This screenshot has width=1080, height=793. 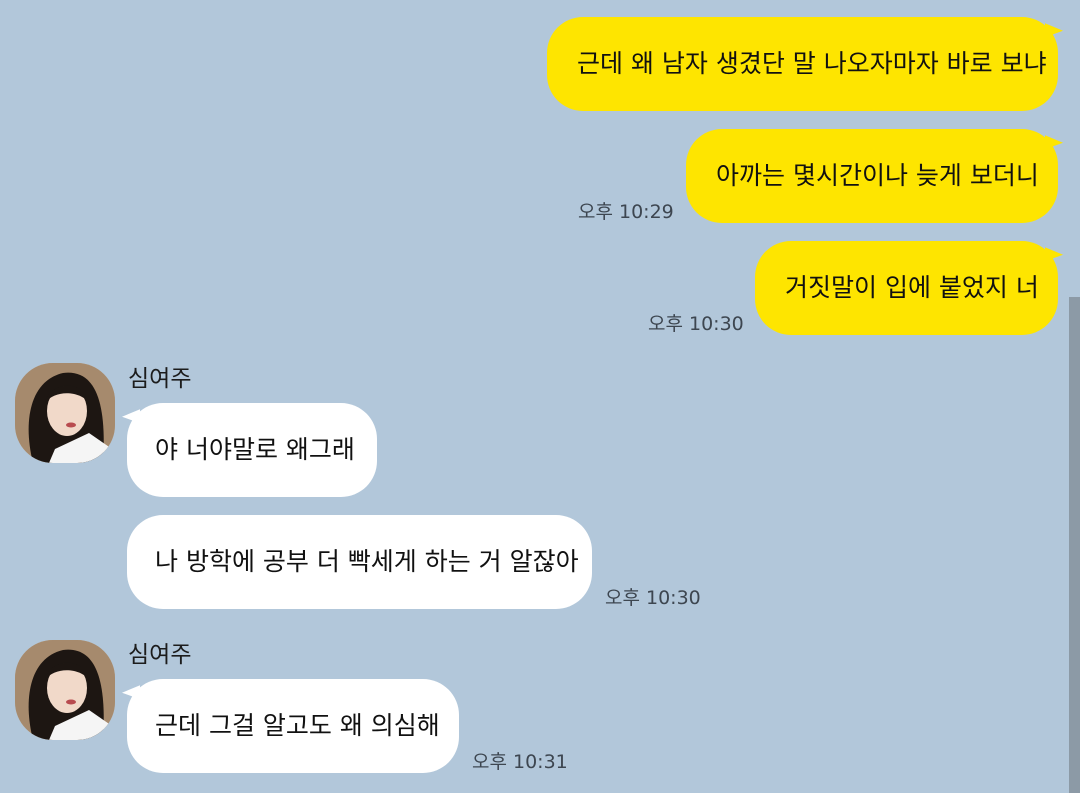 I want to click on incoming-message-bubble: 야 너야말로 왜그래, so click(x=252, y=450).